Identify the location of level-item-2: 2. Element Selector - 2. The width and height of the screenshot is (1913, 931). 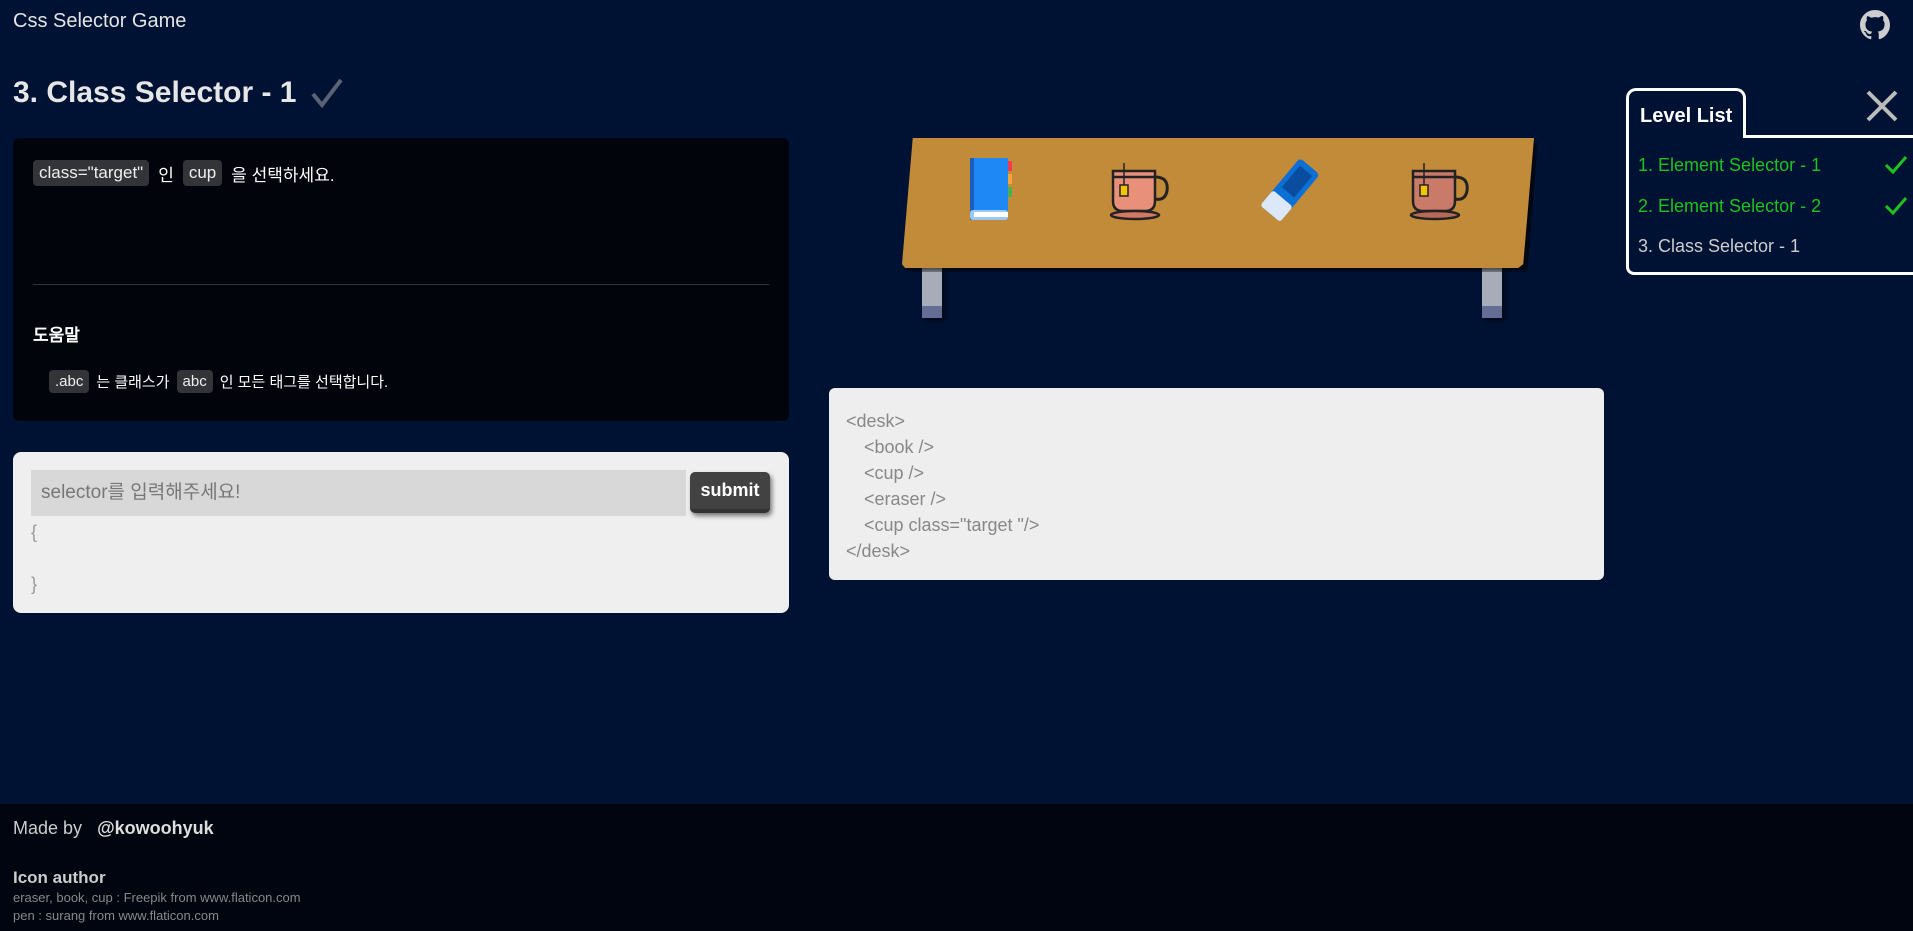
(1773, 206).